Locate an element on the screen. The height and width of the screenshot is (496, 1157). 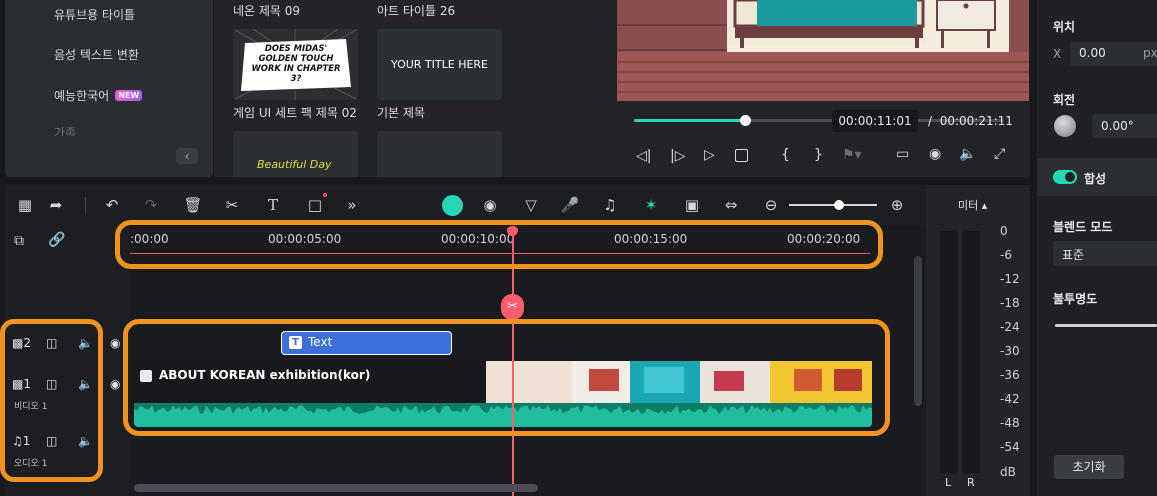
prev-frame-icon: ◁| is located at coordinates (643, 156).